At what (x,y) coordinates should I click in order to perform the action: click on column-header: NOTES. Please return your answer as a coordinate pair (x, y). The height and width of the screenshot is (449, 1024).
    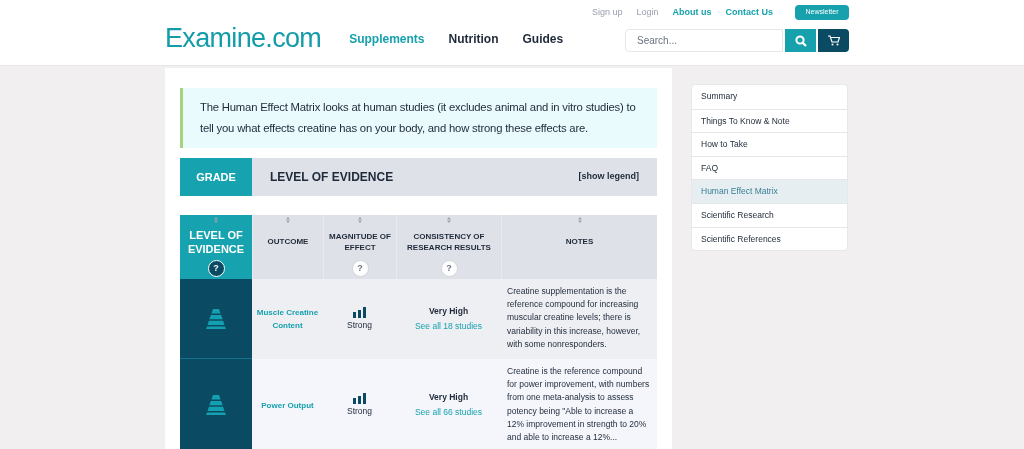
    Looking at the image, I should click on (579, 247).